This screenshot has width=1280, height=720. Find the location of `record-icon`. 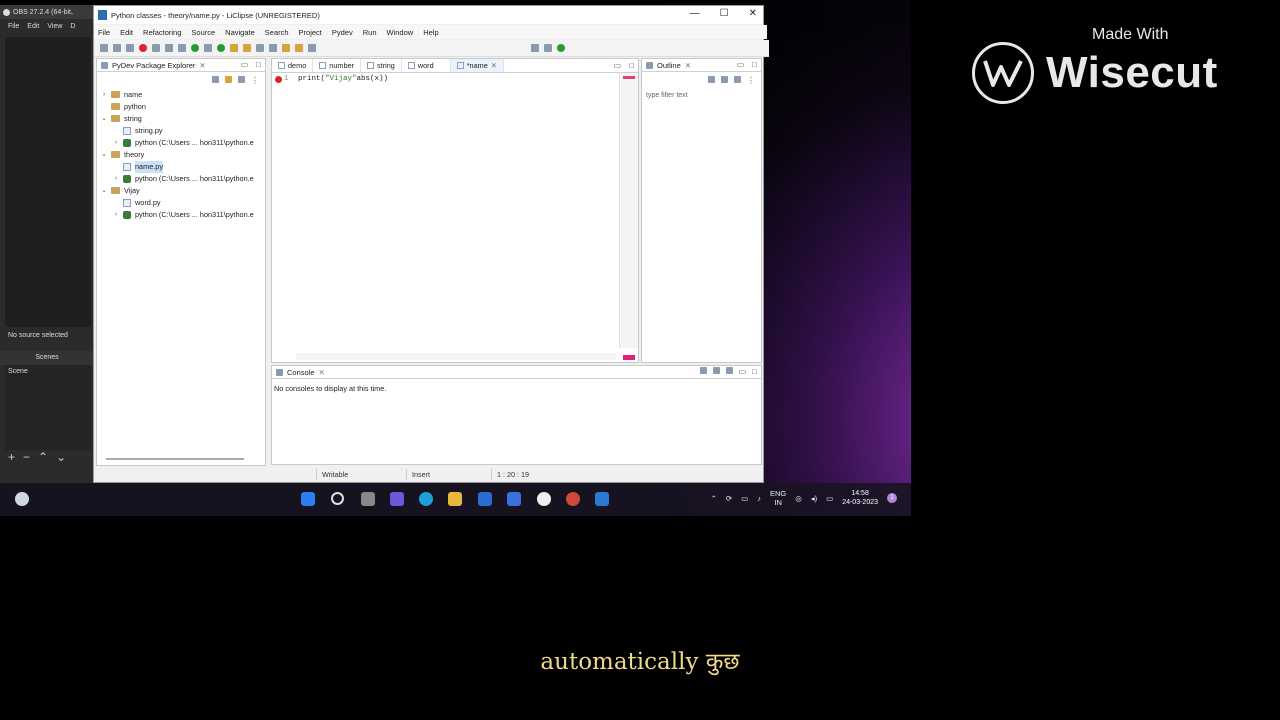

record-icon is located at coordinates (143, 48).